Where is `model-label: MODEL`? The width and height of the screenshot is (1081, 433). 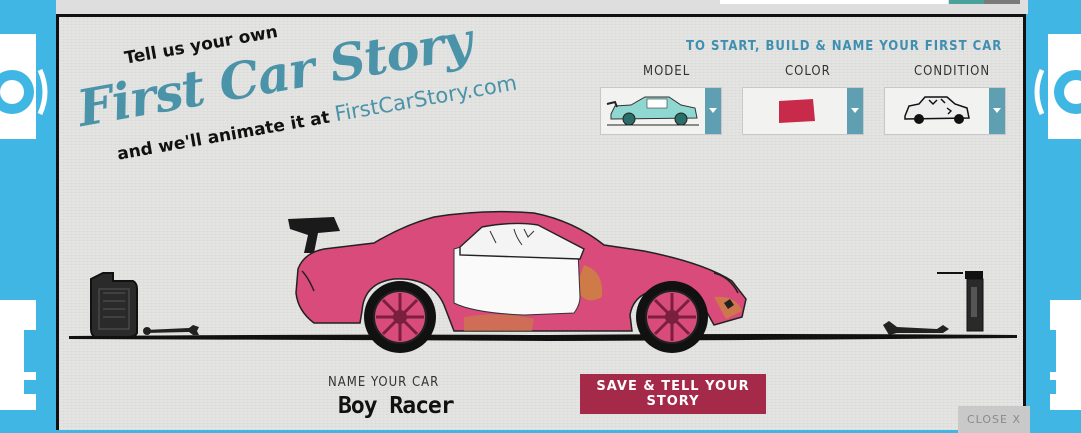
model-label: MODEL is located at coordinates (667, 71).